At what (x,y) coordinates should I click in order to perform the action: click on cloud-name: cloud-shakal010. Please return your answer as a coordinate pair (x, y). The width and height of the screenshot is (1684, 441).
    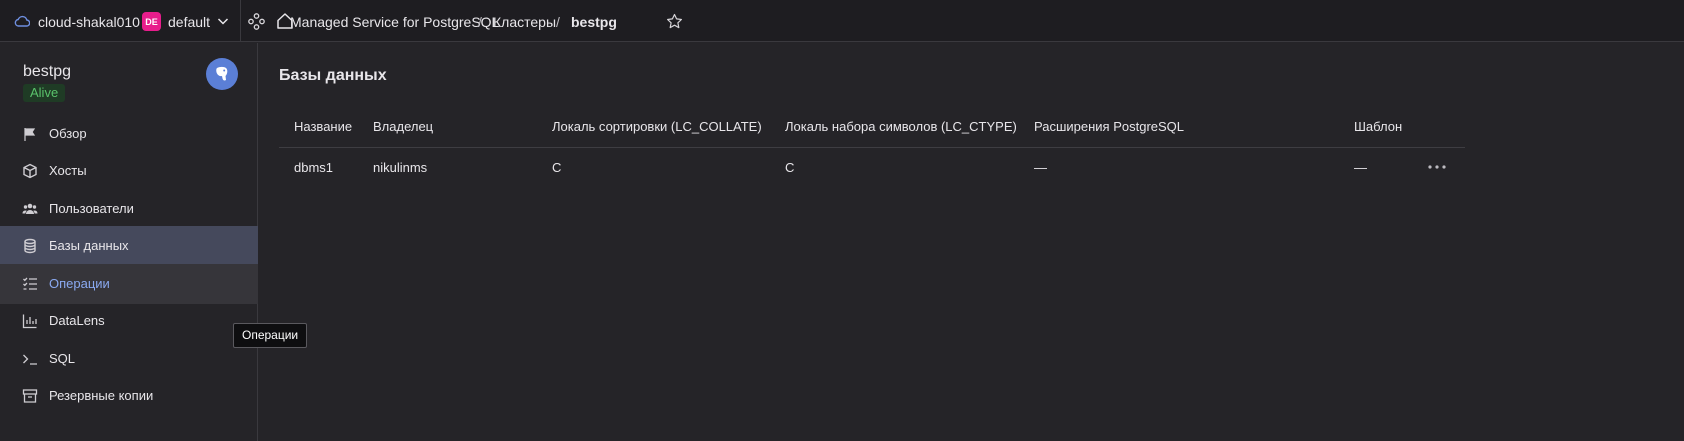
    Looking at the image, I should click on (89, 22).